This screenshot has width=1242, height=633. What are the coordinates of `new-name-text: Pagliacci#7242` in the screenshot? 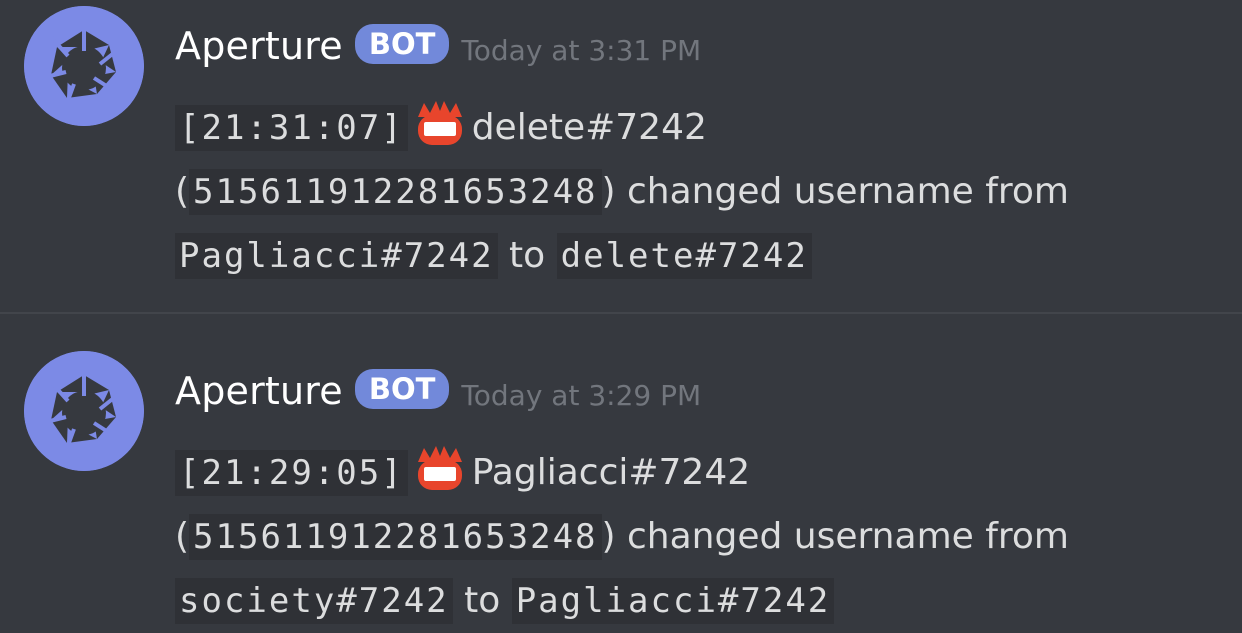 It's located at (611, 472).